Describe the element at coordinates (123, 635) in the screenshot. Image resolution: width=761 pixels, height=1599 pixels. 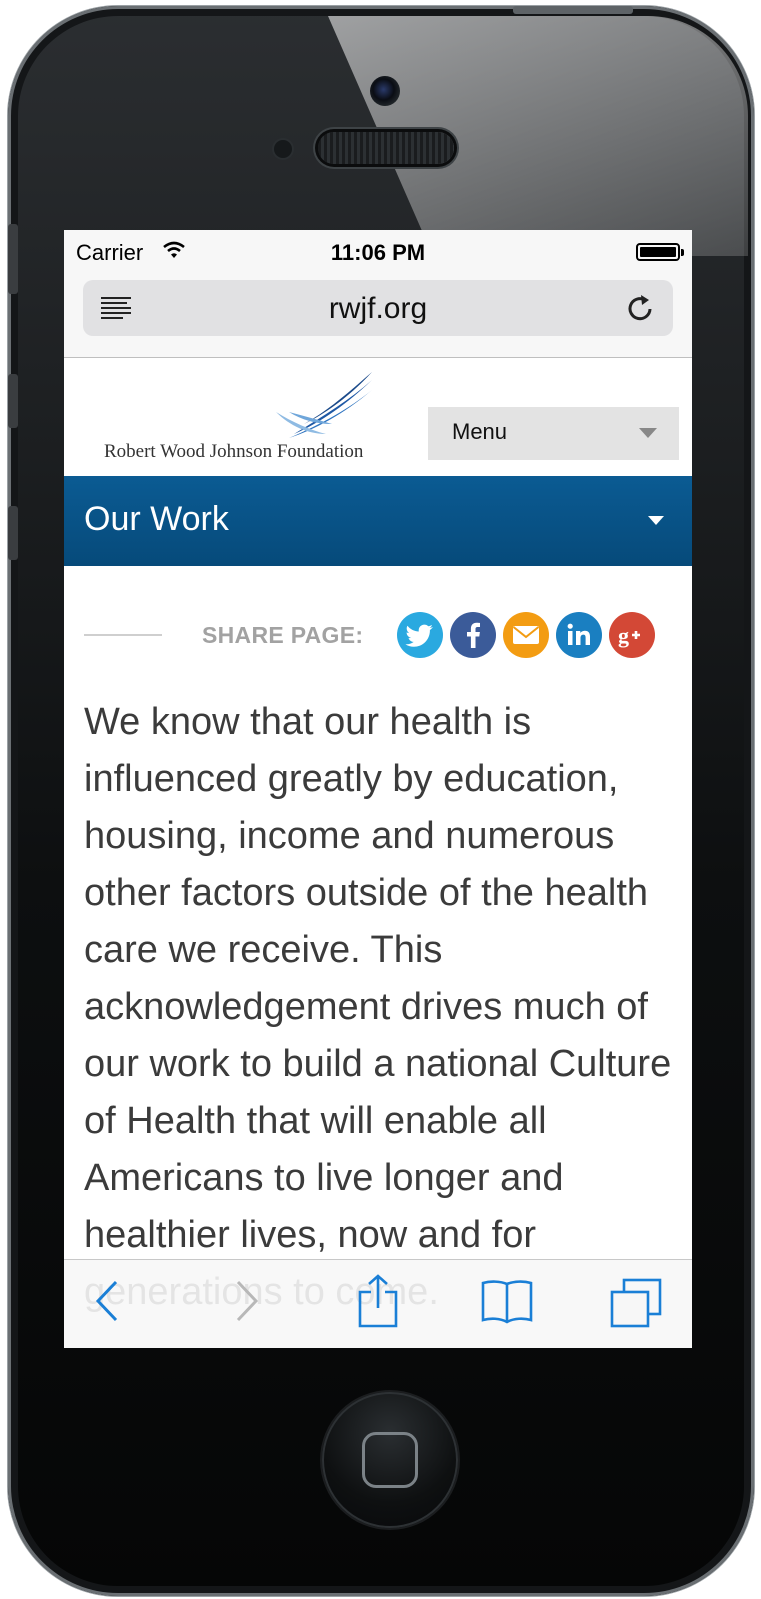
I see `divider` at that location.